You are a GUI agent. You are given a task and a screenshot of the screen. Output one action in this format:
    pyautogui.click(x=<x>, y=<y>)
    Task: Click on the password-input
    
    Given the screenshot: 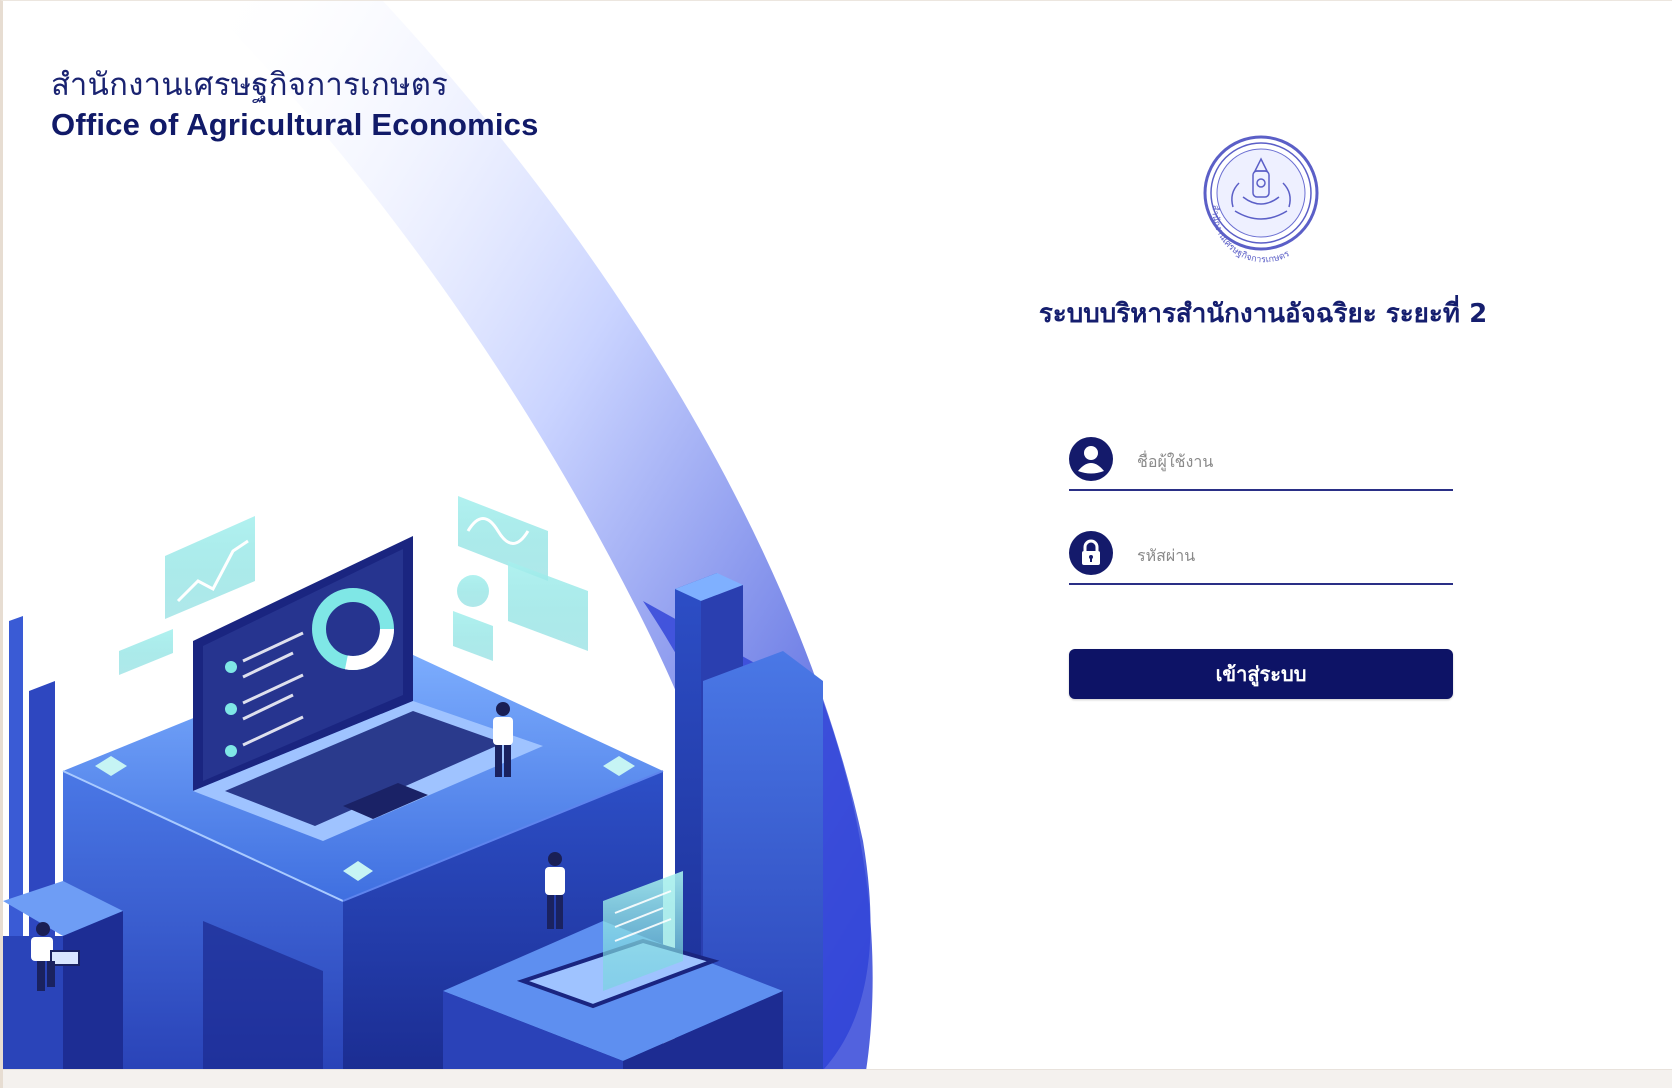 What is the action you would take?
    pyautogui.click(x=1287, y=555)
    